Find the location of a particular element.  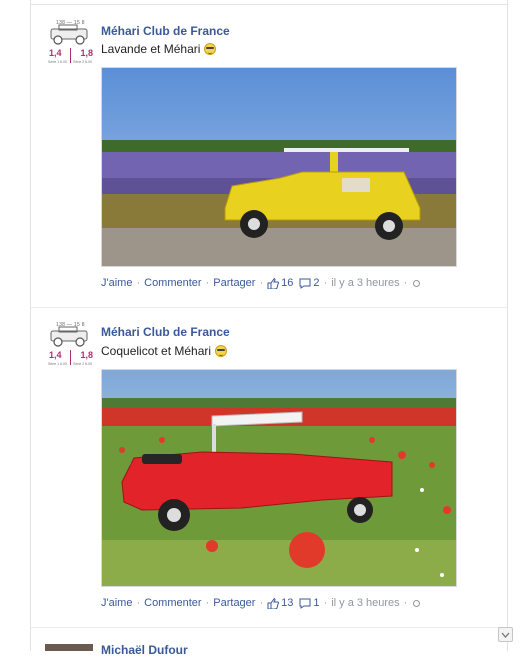

next-post-avatar is located at coordinates (69, 647).